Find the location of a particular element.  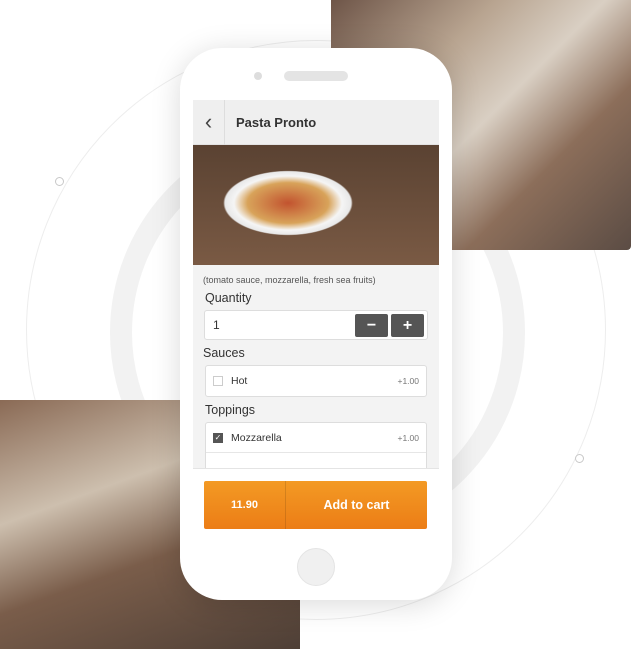

pasta-image is located at coordinates (316, 205).